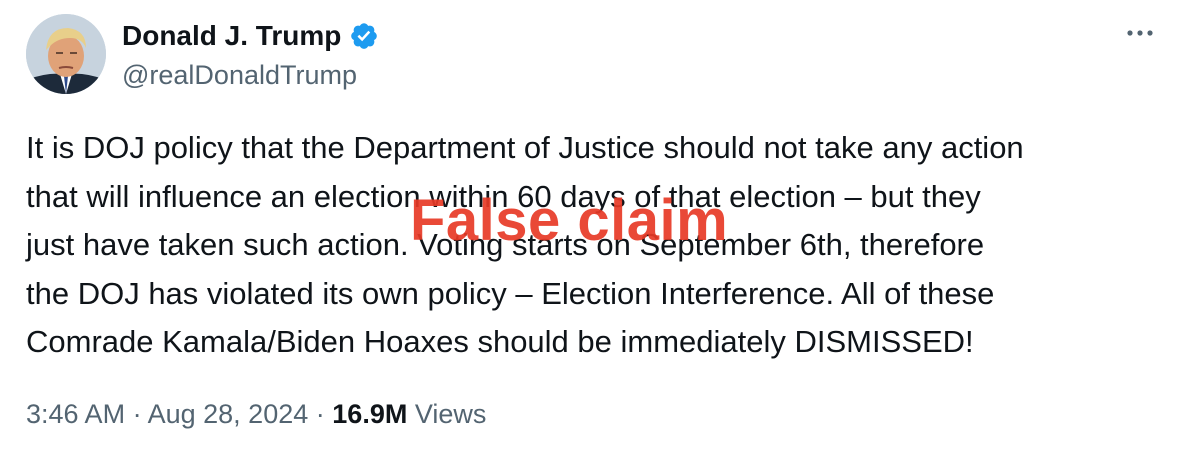 This screenshot has width=1190, height=456. What do you see at coordinates (231, 36) in the screenshot?
I see `author-display-name: Donald J. Trump` at bounding box center [231, 36].